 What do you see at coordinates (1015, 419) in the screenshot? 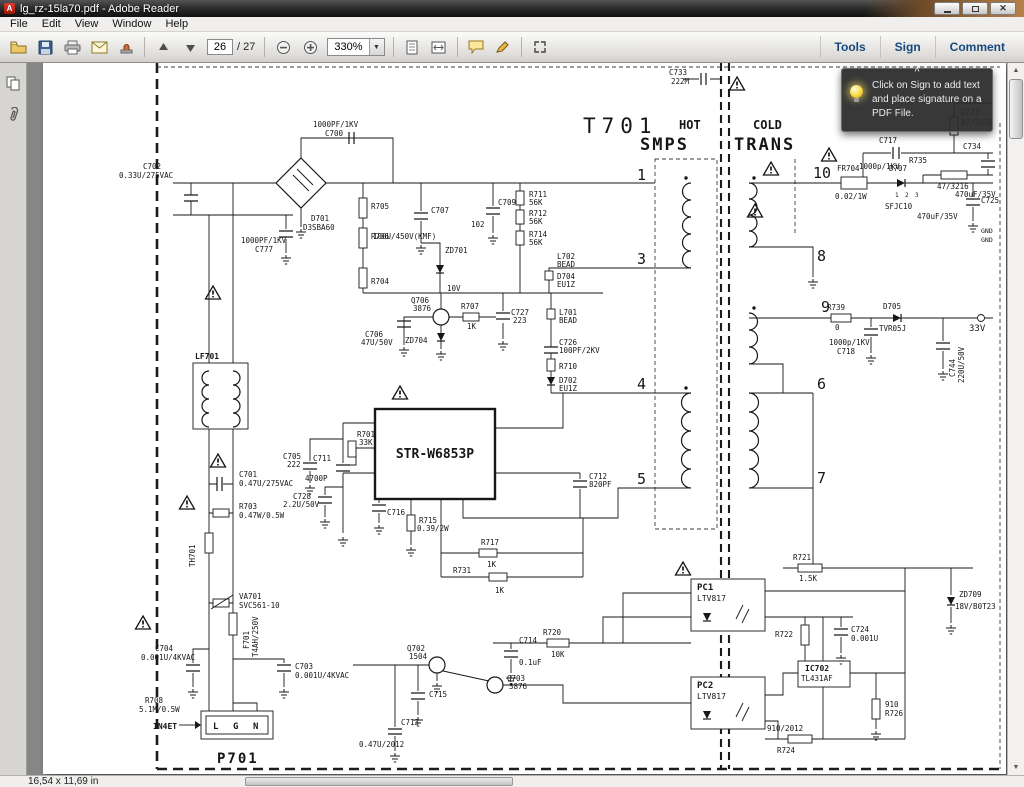
I see `vertical-scrollbar: ▲ ▼` at bounding box center [1015, 419].